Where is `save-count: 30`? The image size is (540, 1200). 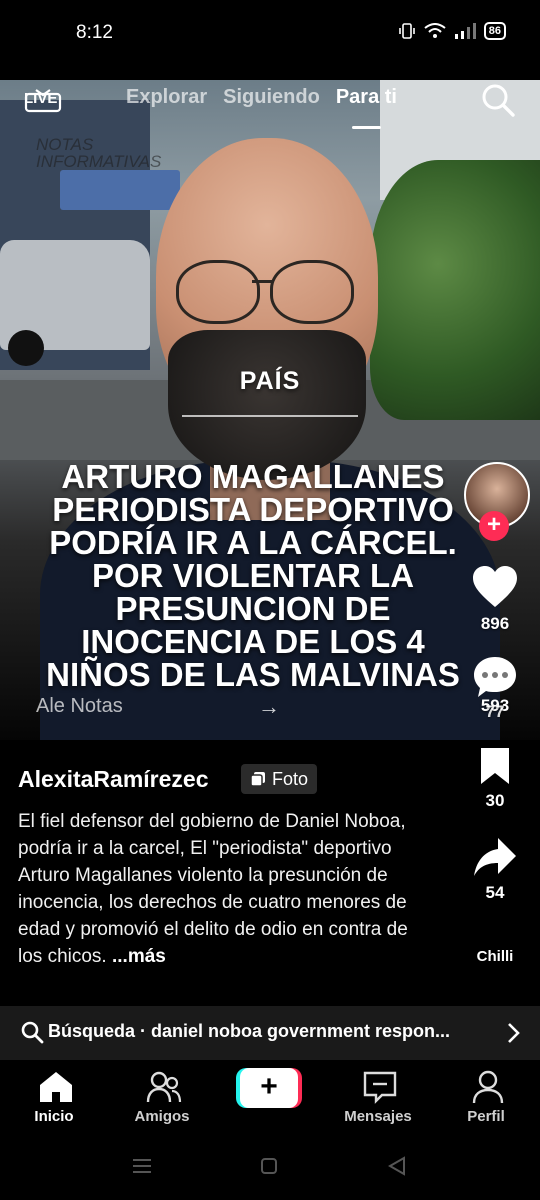 save-count: 30 is located at coordinates (495, 800).